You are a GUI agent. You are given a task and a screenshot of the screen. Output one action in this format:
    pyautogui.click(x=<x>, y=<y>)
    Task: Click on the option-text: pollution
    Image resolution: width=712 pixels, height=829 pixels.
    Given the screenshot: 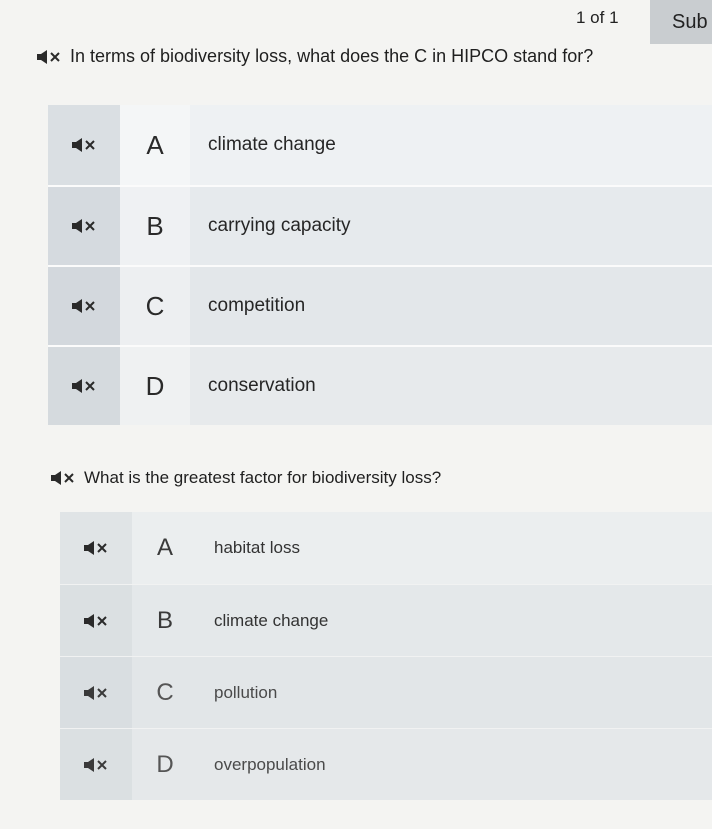 What is the action you would take?
    pyautogui.click(x=246, y=692)
    